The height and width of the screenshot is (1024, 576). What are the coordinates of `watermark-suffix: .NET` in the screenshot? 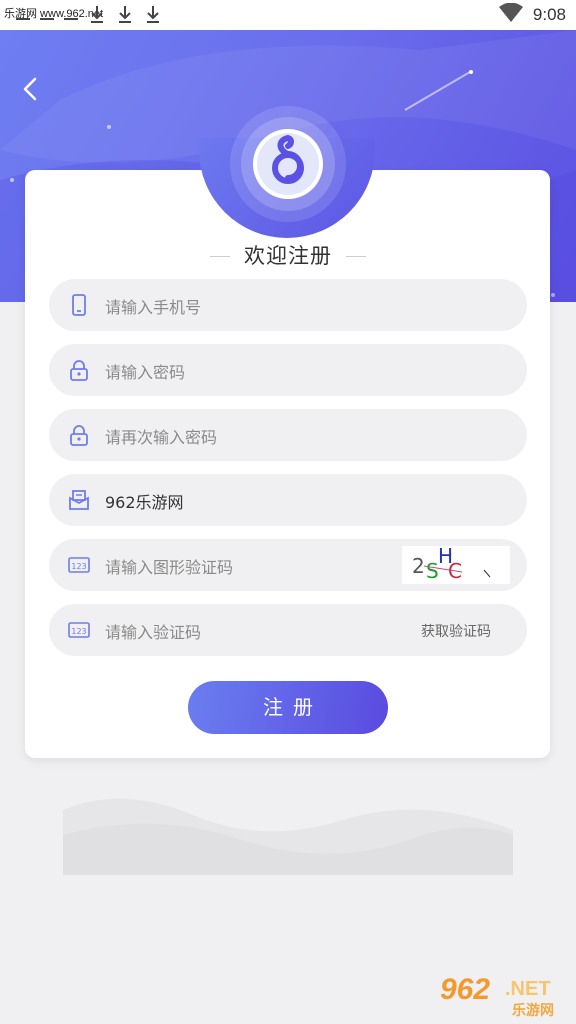 It's located at (528, 989).